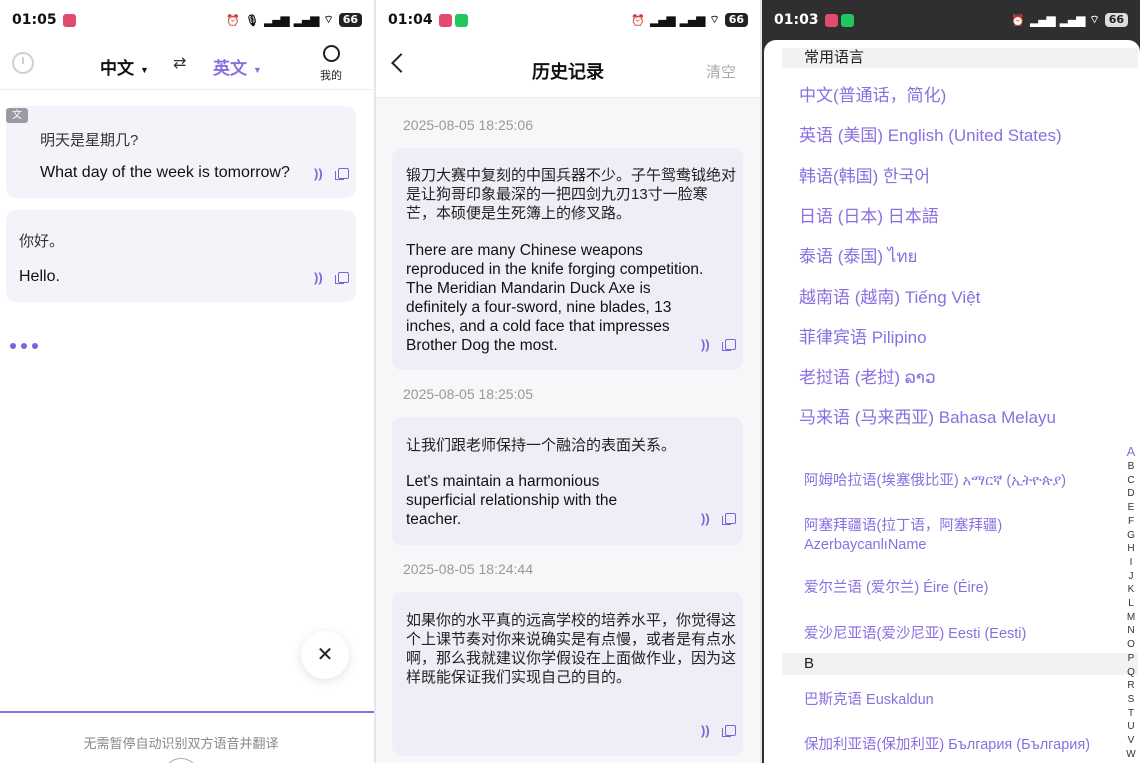 The height and width of the screenshot is (763, 1140). What do you see at coordinates (468, 569) in the screenshot?
I see `record-timestamp: 2025-08-05 18:24:44` at bounding box center [468, 569].